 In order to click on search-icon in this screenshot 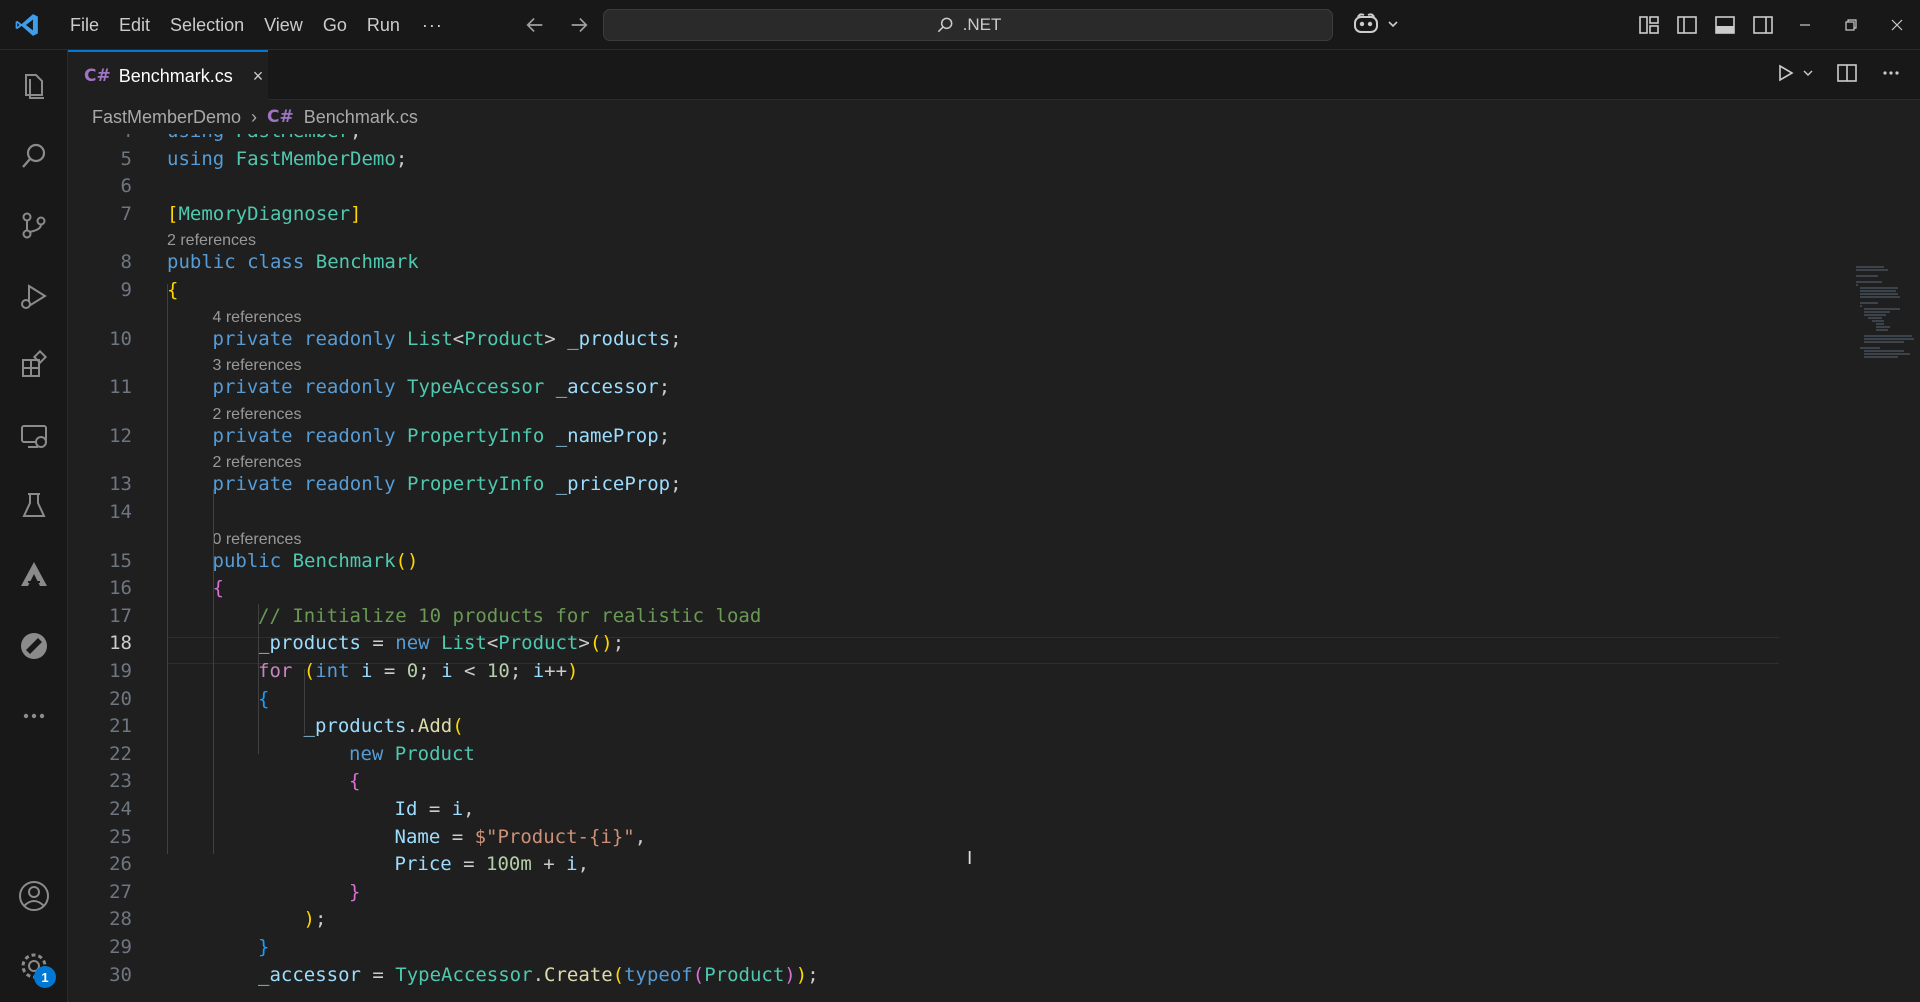, I will do `click(945, 25)`.